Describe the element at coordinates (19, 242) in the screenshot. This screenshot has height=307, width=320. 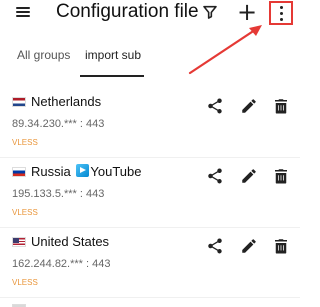
I see `usa-flag-icon` at that location.